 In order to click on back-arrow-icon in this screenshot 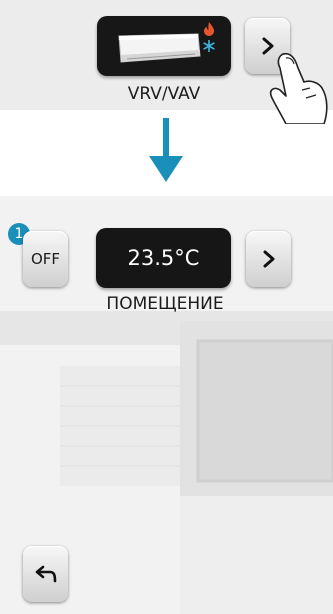, I will do `click(45, 574)`.